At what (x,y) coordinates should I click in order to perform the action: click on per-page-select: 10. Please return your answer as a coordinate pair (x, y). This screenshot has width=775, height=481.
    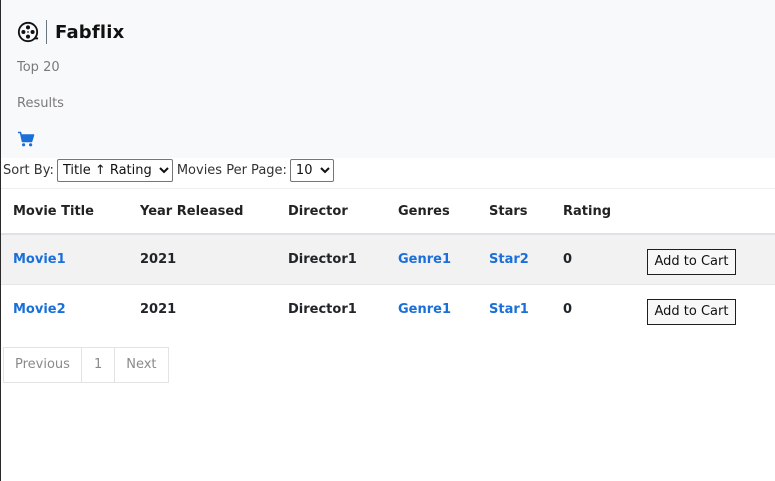
    Looking at the image, I should click on (311, 170).